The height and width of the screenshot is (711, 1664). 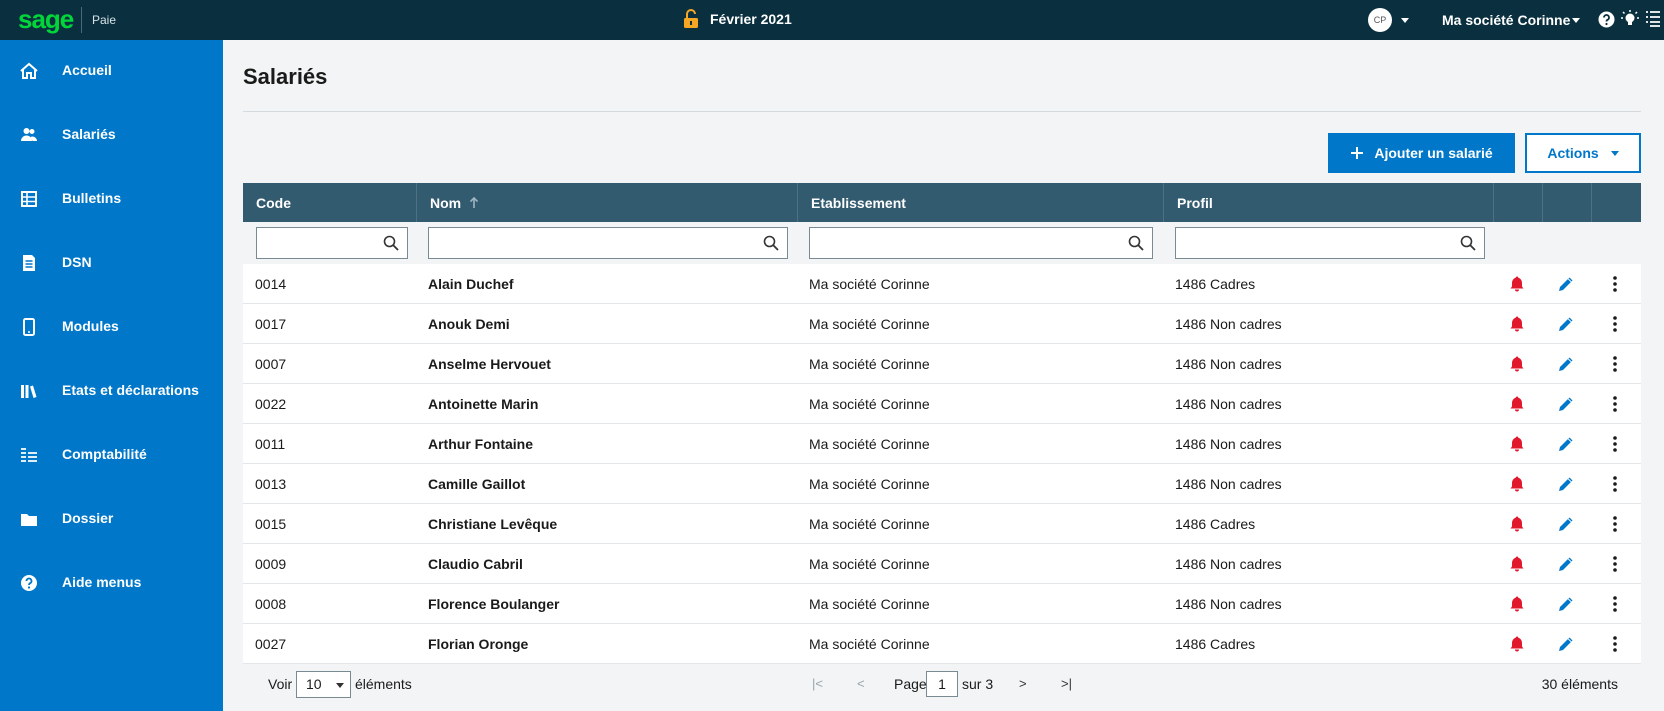 I want to click on column-header-edit, so click(x=1567, y=202).